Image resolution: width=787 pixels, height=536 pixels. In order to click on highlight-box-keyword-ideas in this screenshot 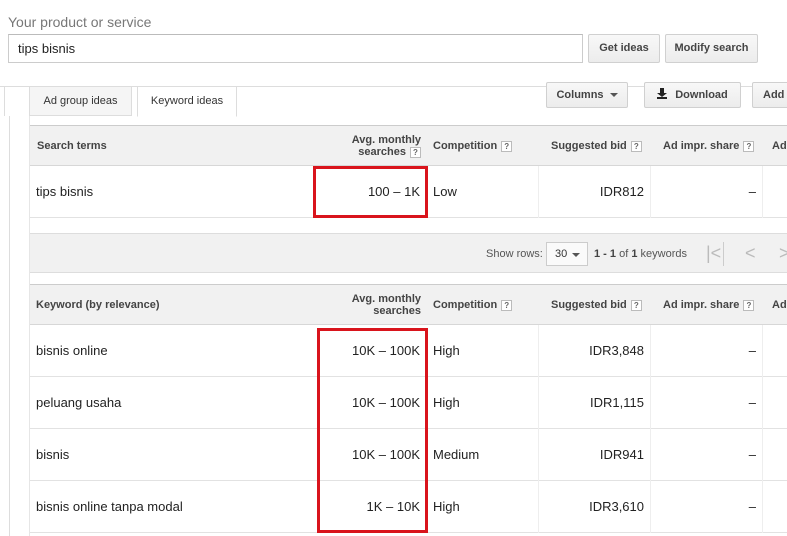, I will do `click(372, 430)`.